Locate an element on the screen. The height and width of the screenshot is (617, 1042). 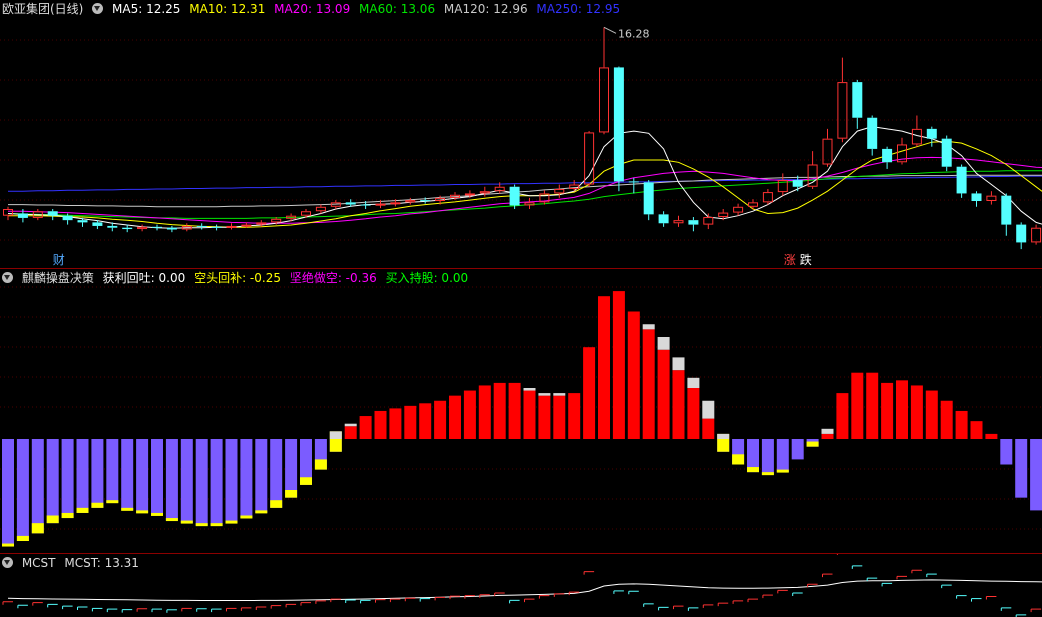
mcst-chart is located at coordinates (521, 585).